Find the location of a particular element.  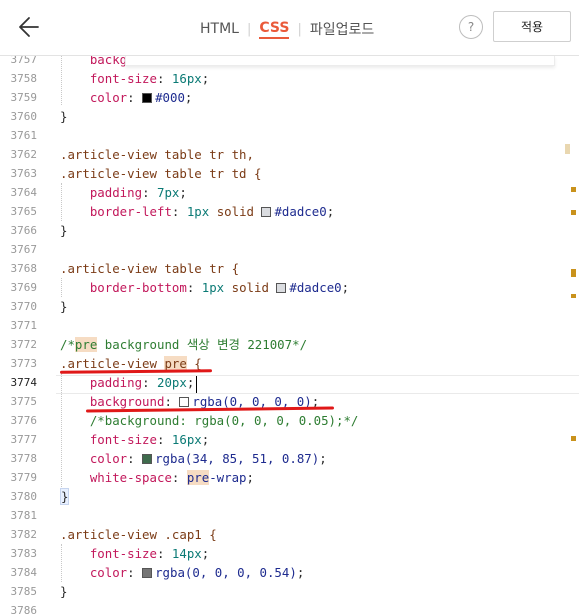

css-value: rgba(0, 0, 0, 0.54) is located at coordinates (226, 572).